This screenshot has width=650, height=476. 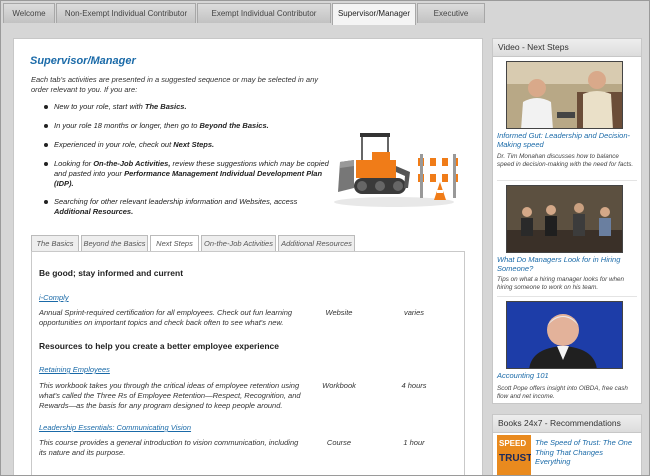 I want to click on page-title: Supervisor/Manager, so click(x=83, y=61).